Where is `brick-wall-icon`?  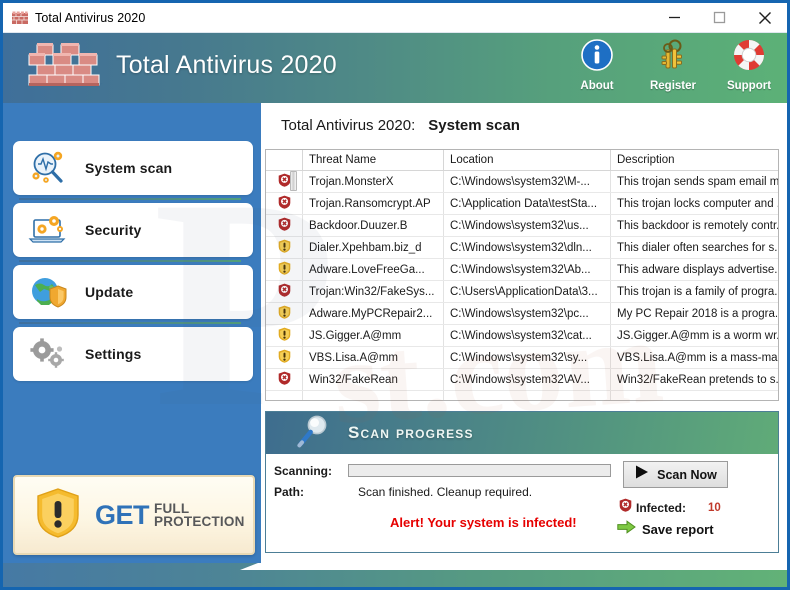
brick-wall-icon is located at coordinates (20, 18).